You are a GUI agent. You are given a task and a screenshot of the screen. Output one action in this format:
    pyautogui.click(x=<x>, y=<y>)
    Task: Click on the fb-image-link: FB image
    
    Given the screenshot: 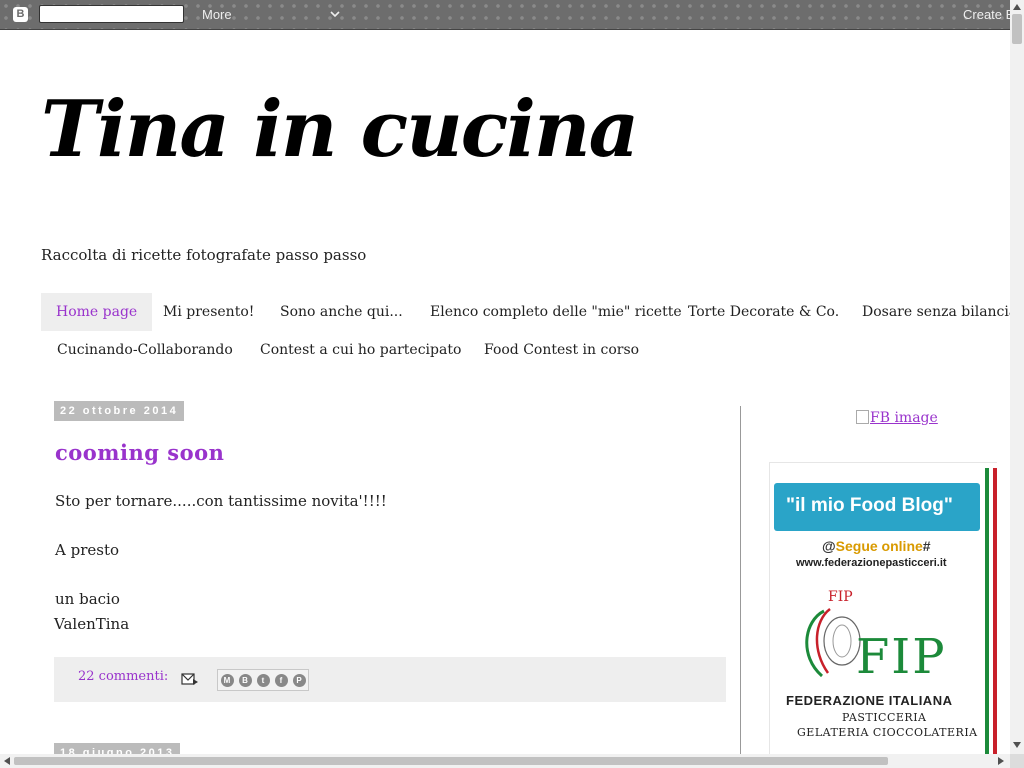 What is the action you would take?
    pyautogui.click(x=897, y=418)
    